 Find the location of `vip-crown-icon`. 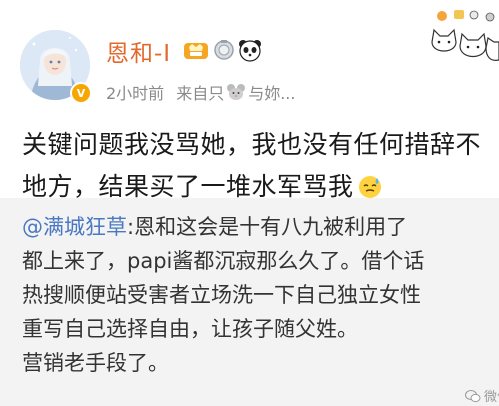

vip-crown-icon is located at coordinates (196, 51).